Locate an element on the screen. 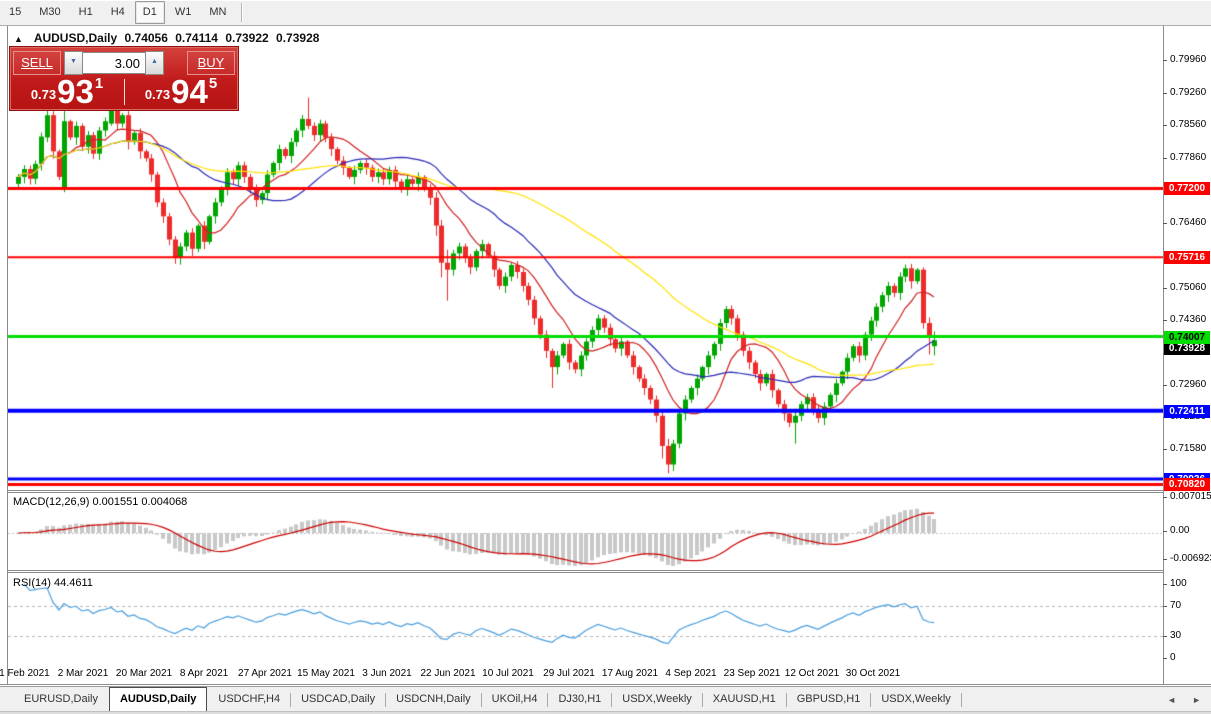 Image resolution: width=1211 pixels, height=714 pixels. sell-price-big: 93 is located at coordinates (75, 91).